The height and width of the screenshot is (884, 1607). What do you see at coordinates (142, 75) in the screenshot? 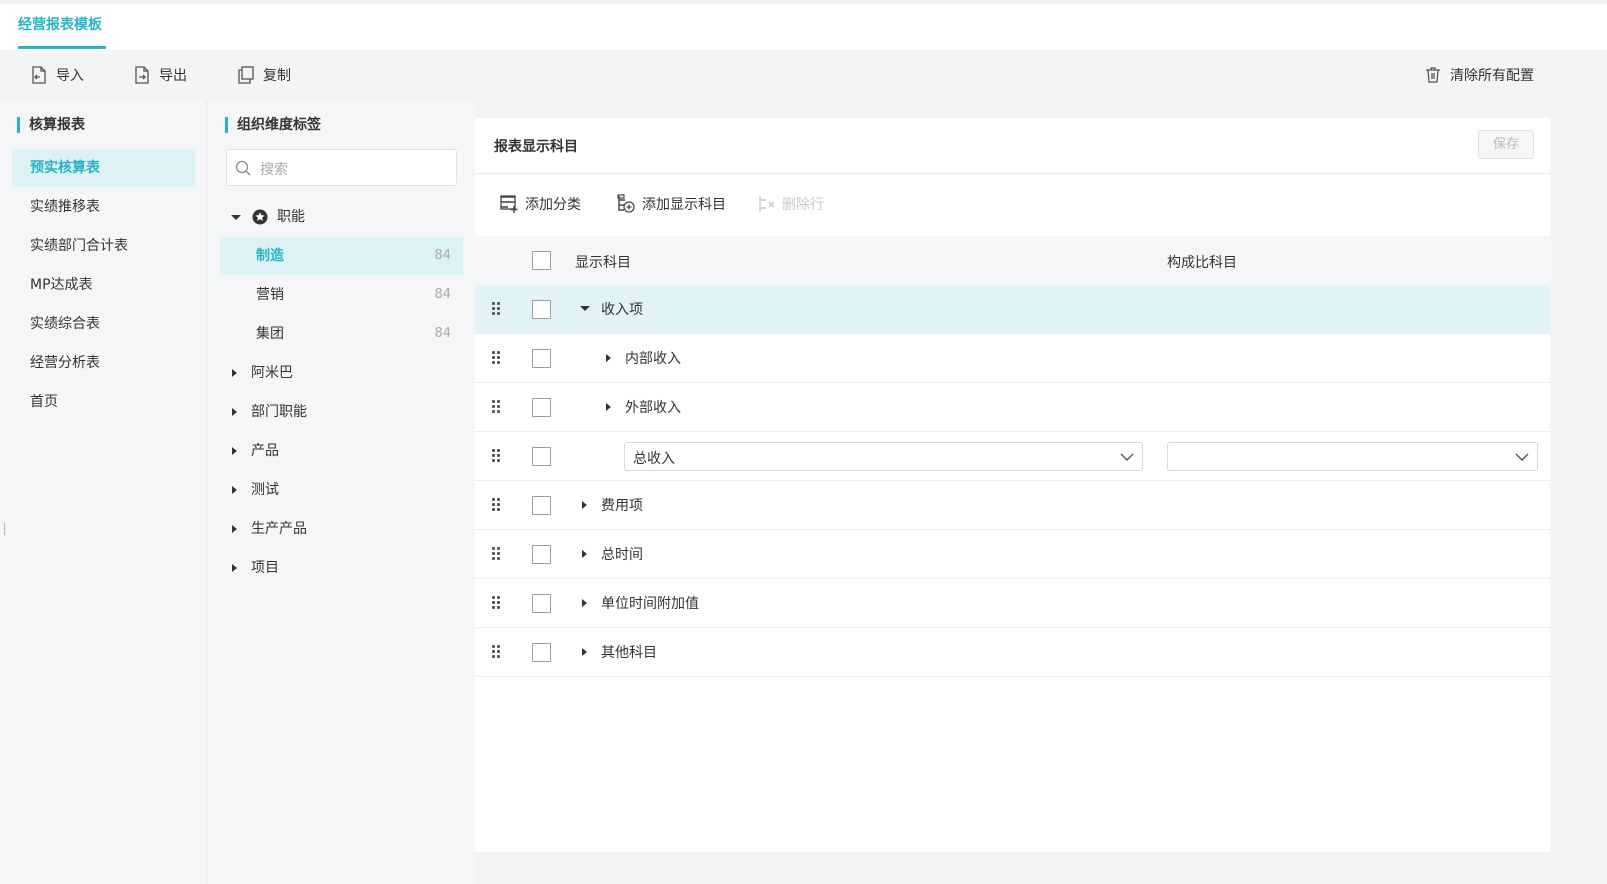
I see `export-file-icon` at bounding box center [142, 75].